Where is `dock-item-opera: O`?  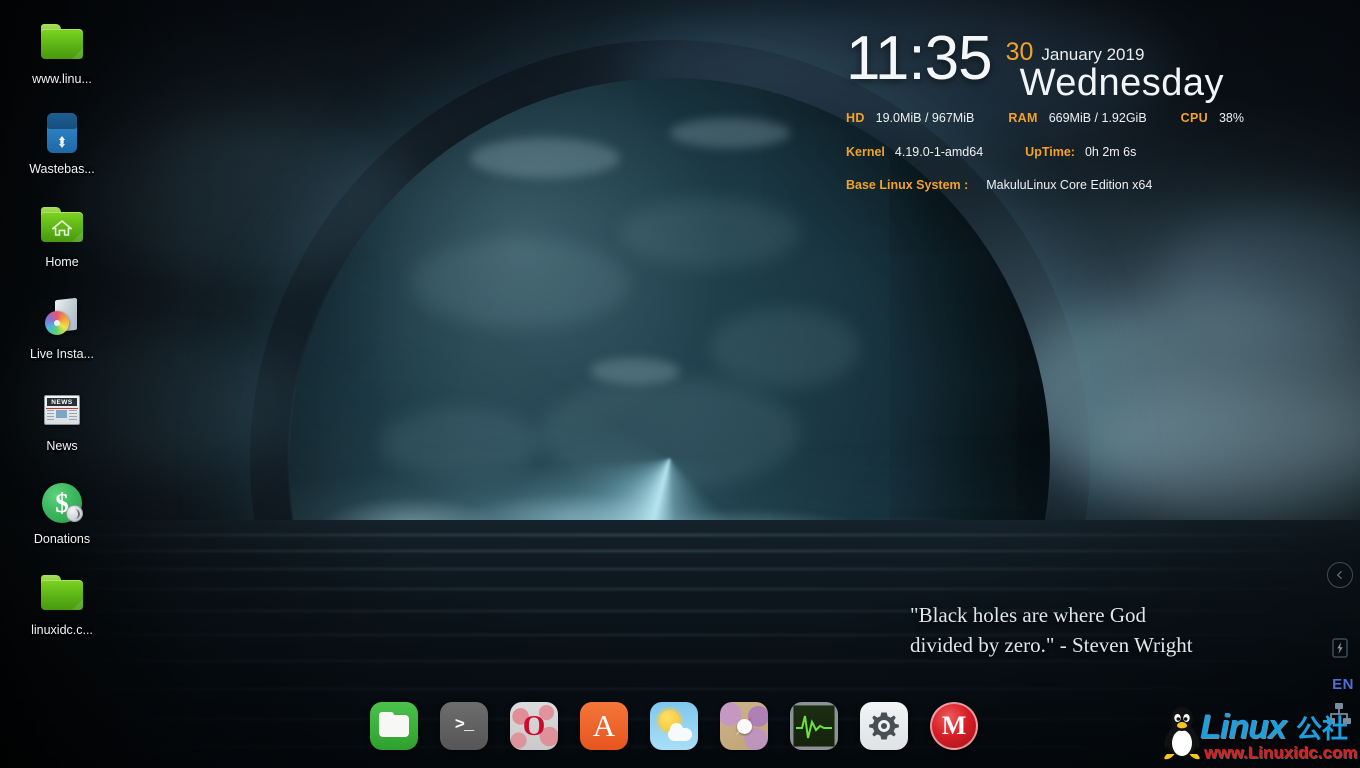 dock-item-opera: O is located at coordinates (534, 726).